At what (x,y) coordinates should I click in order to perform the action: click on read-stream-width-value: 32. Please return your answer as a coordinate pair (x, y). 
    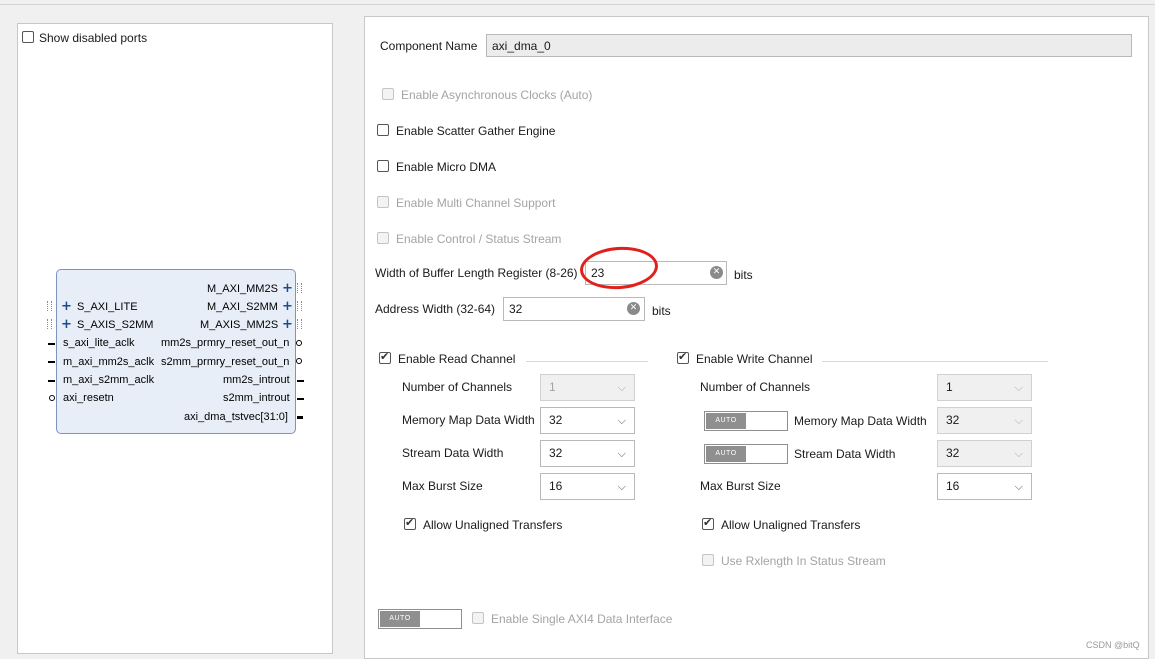
    Looking at the image, I should click on (556, 453).